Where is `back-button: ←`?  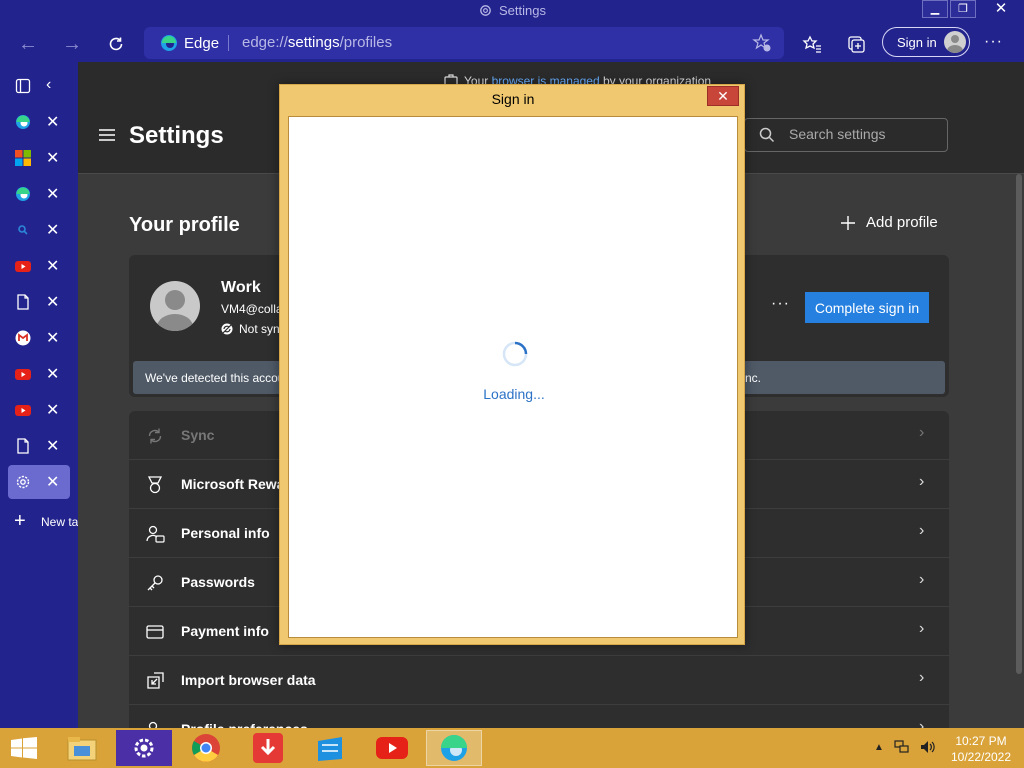 back-button: ← is located at coordinates (28, 44).